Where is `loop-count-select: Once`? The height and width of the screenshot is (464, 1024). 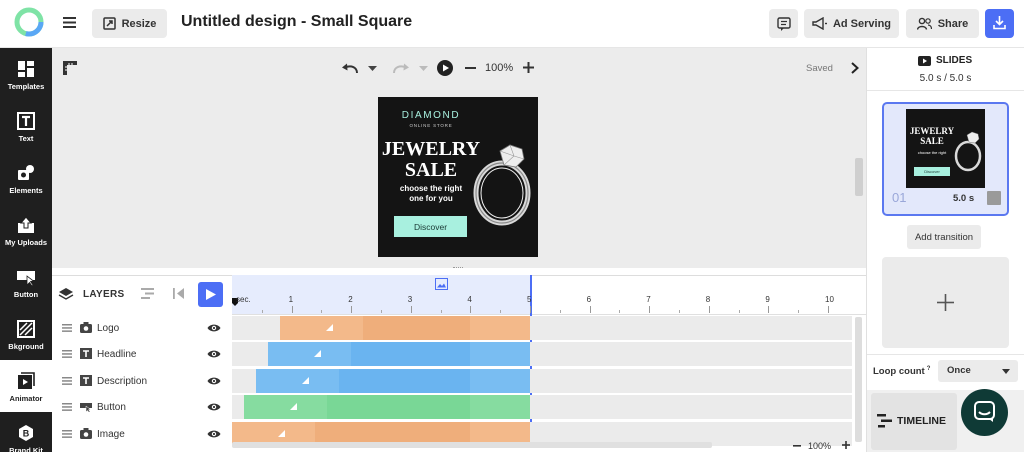
loop-count-select: Once is located at coordinates (978, 371).